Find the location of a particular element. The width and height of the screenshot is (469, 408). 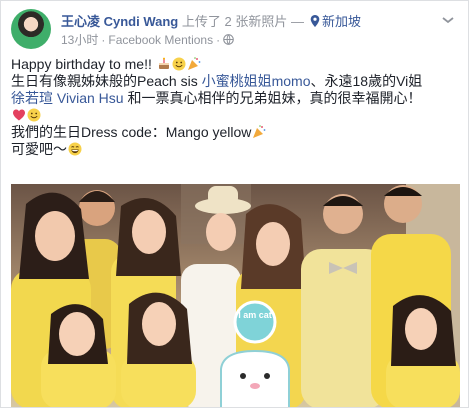

post-title-line: 王心凌 Cyndi Wang 上传了 2 张新照片 — 新加坡 is located at coordinates (211, 20).